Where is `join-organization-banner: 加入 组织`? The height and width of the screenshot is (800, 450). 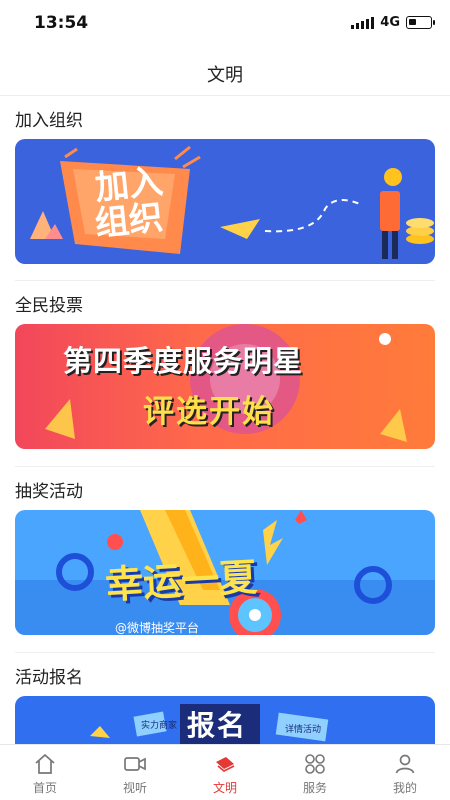
join-organization-banner: 加入 组织 is located at coordinates (225, 201).